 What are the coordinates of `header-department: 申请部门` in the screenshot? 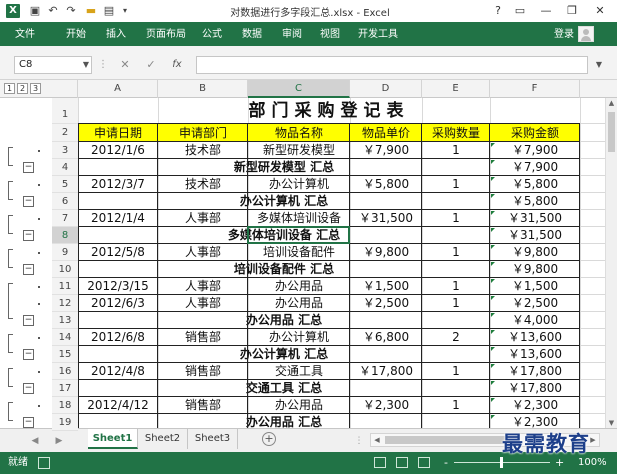 It's located at (203, 133).